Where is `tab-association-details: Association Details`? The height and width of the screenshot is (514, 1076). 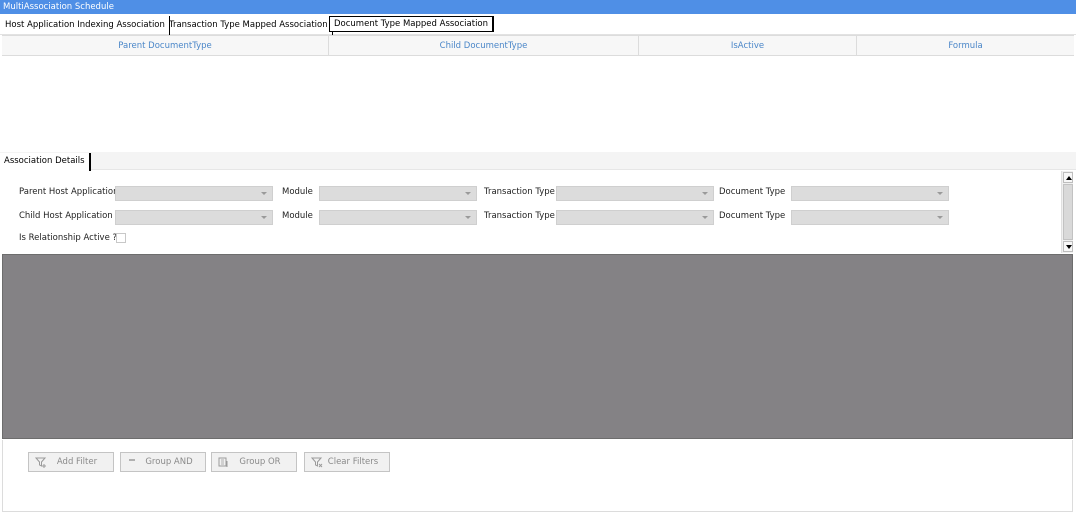
tab-association-details: Association Details is located at coordinates (45, 162).